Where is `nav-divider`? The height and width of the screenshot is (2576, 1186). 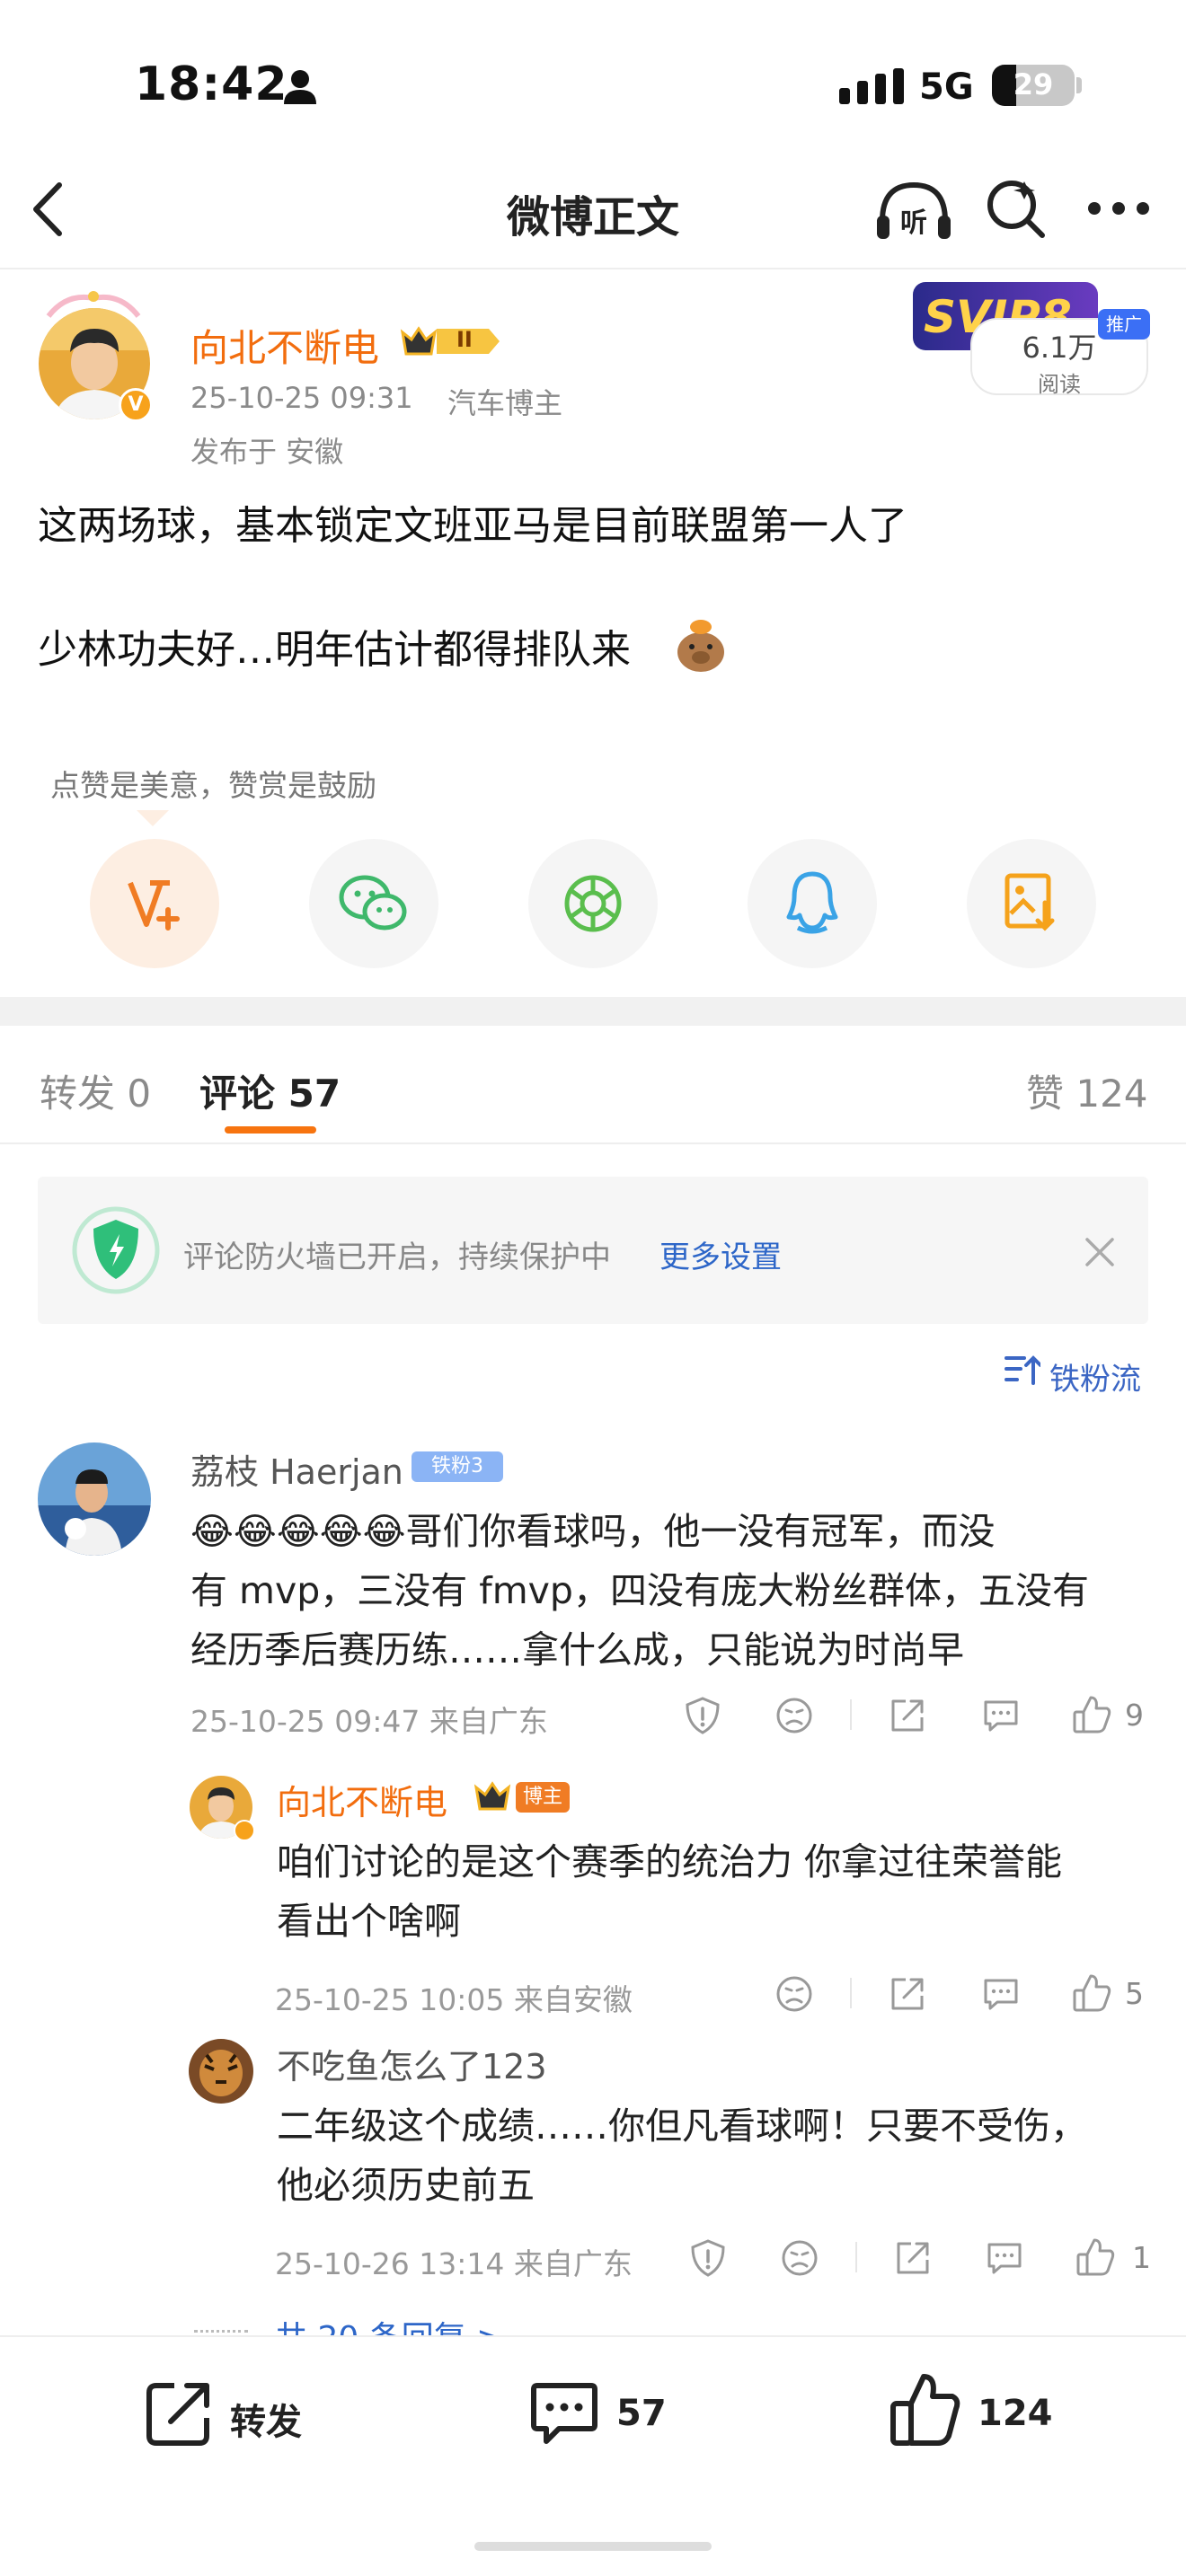
nav-divider is located at coordinates (593, 268).